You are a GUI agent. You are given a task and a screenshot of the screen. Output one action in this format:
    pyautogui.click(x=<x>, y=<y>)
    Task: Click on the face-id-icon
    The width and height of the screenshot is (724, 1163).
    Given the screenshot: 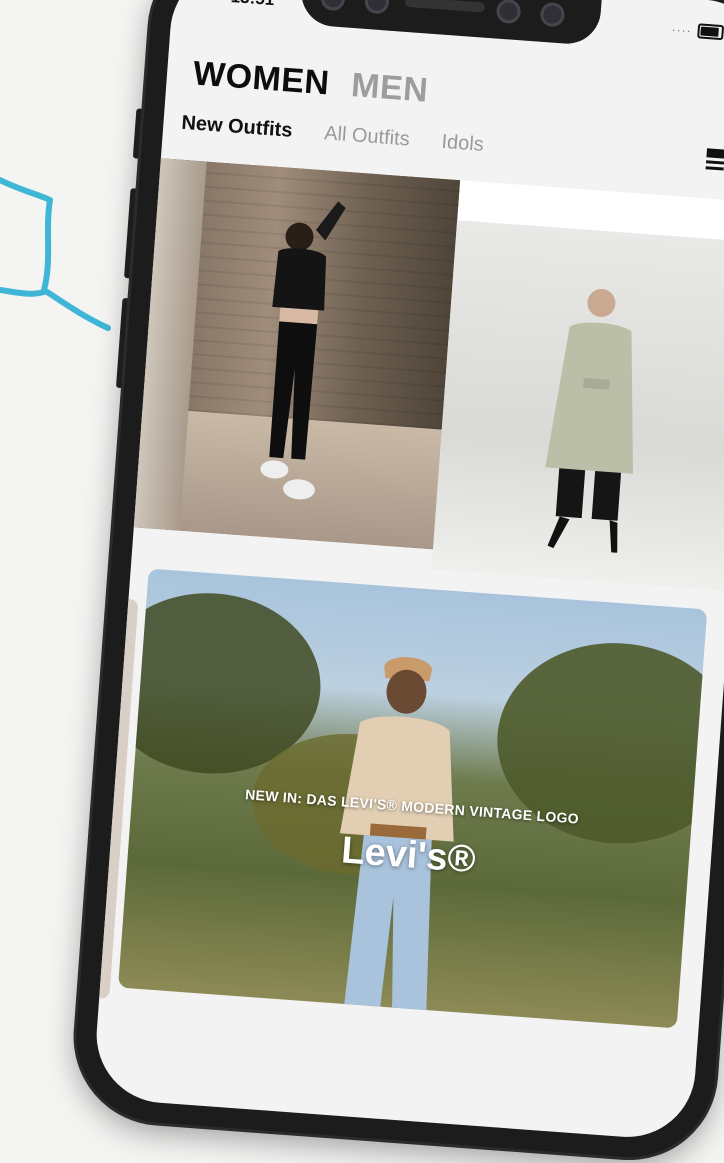 What is the action you would take?
    pyautogui.click(x=552, y=14)
    